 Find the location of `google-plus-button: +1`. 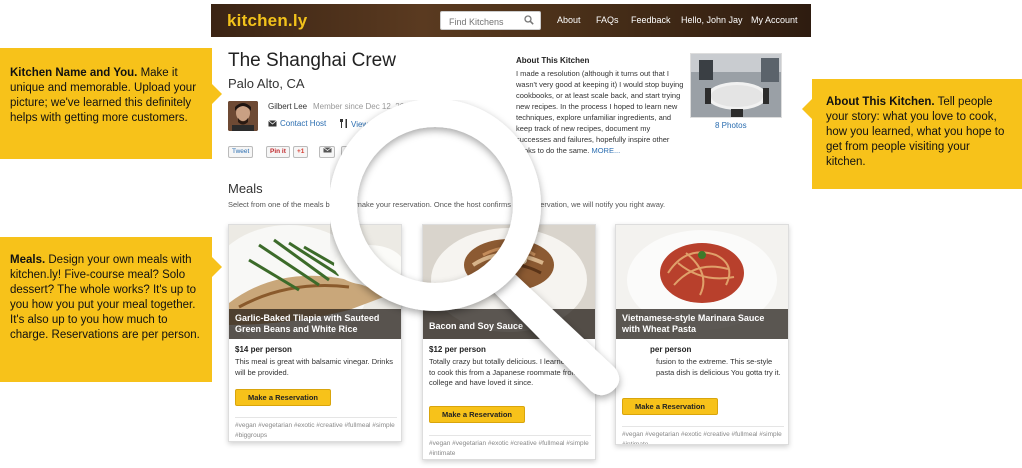

google-plus-button: +1 is located at coordinates (301, 152).